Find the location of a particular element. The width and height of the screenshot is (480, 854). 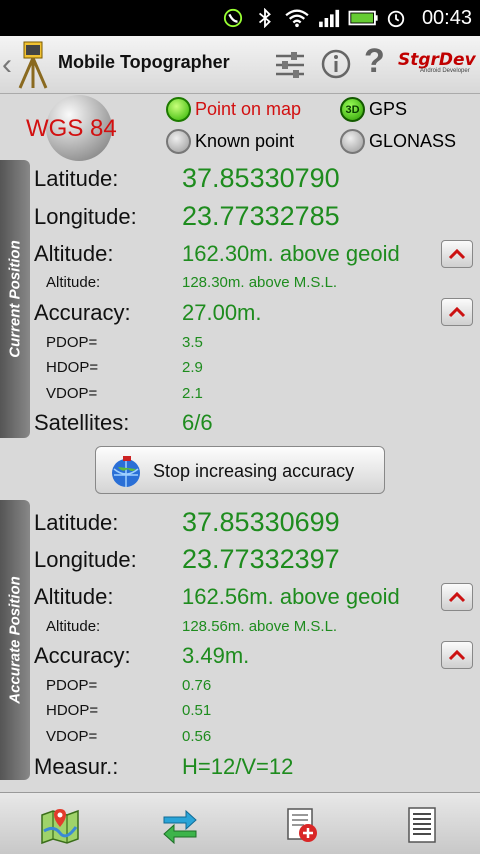

option-glonass: GLONASS is located at coordinates (398, 141).